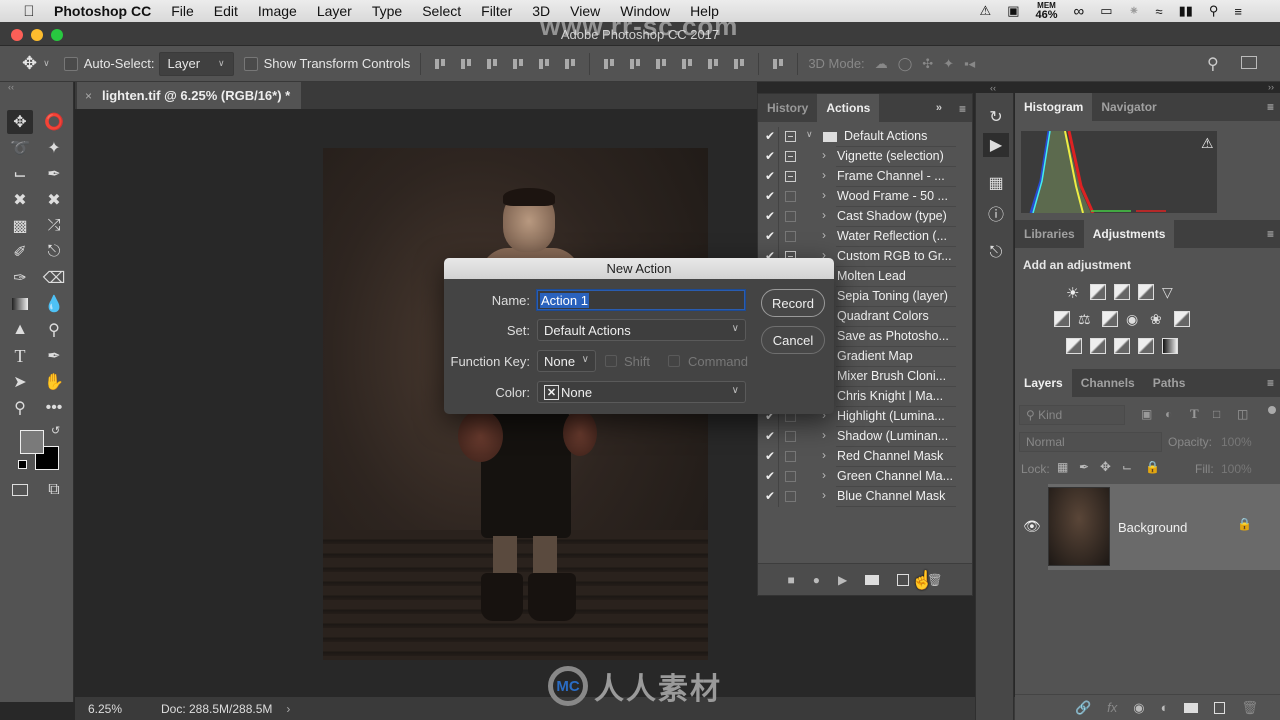  I want to click on crop-tool: ⌙, so click(20, 174).